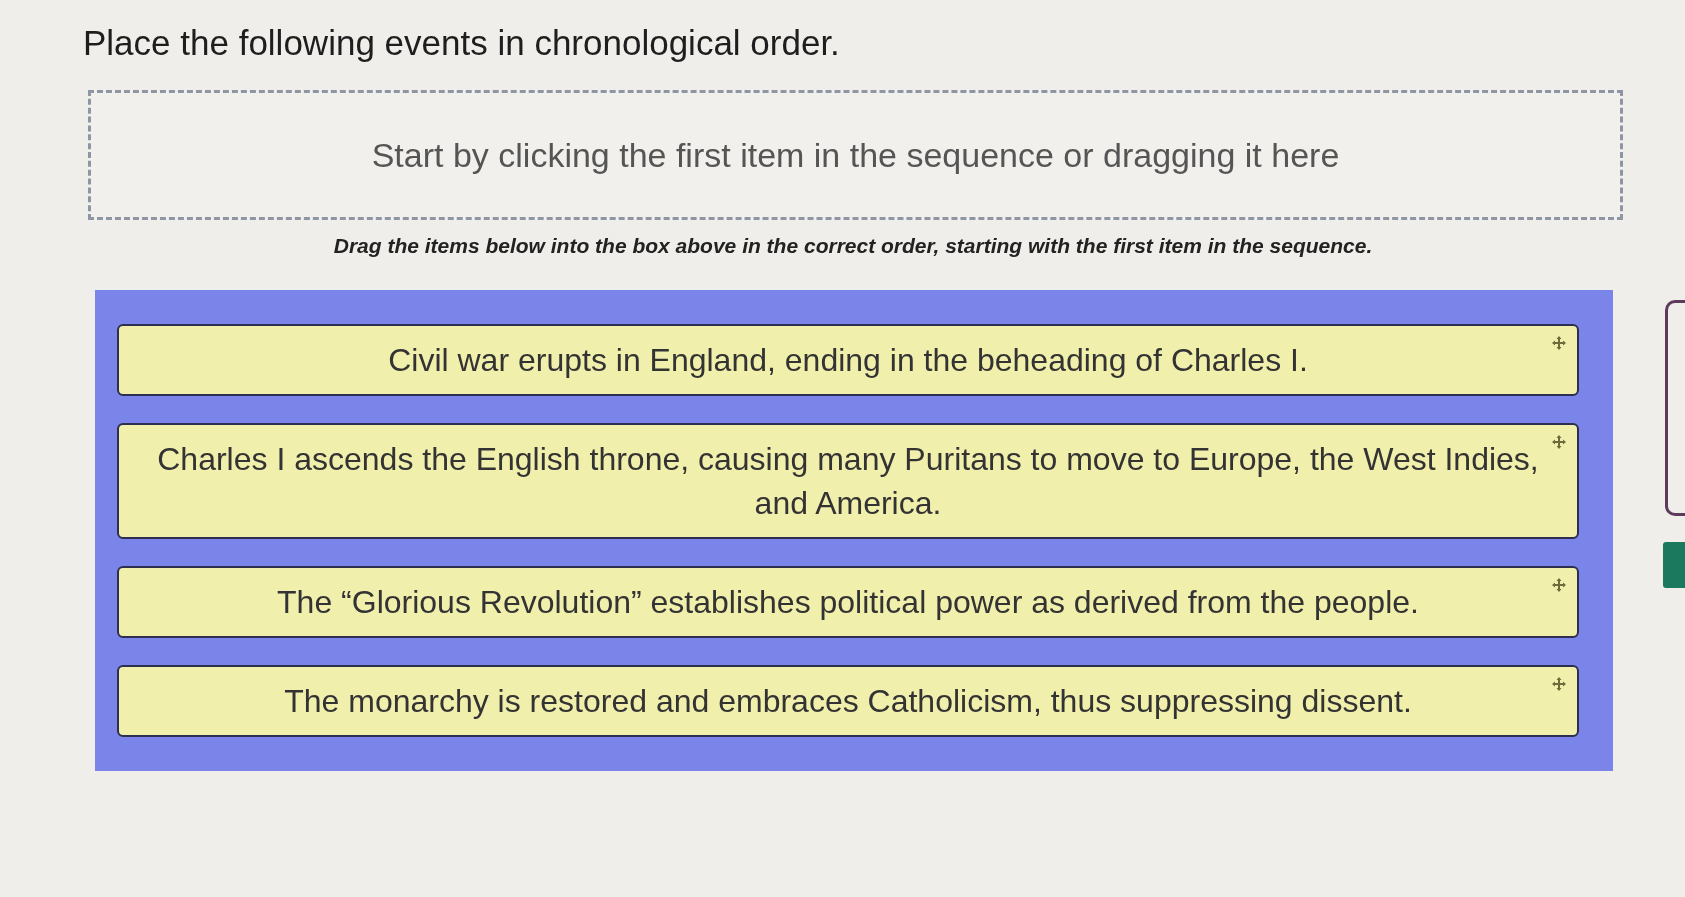 The width and height of the screenshot is (1685, 897). Describe the element at coordinates (853, 246) in the screenshot. I see `instruction-text: Drag the items below into the box above in the correct order, starting with the first item in the sequence.` at that location.